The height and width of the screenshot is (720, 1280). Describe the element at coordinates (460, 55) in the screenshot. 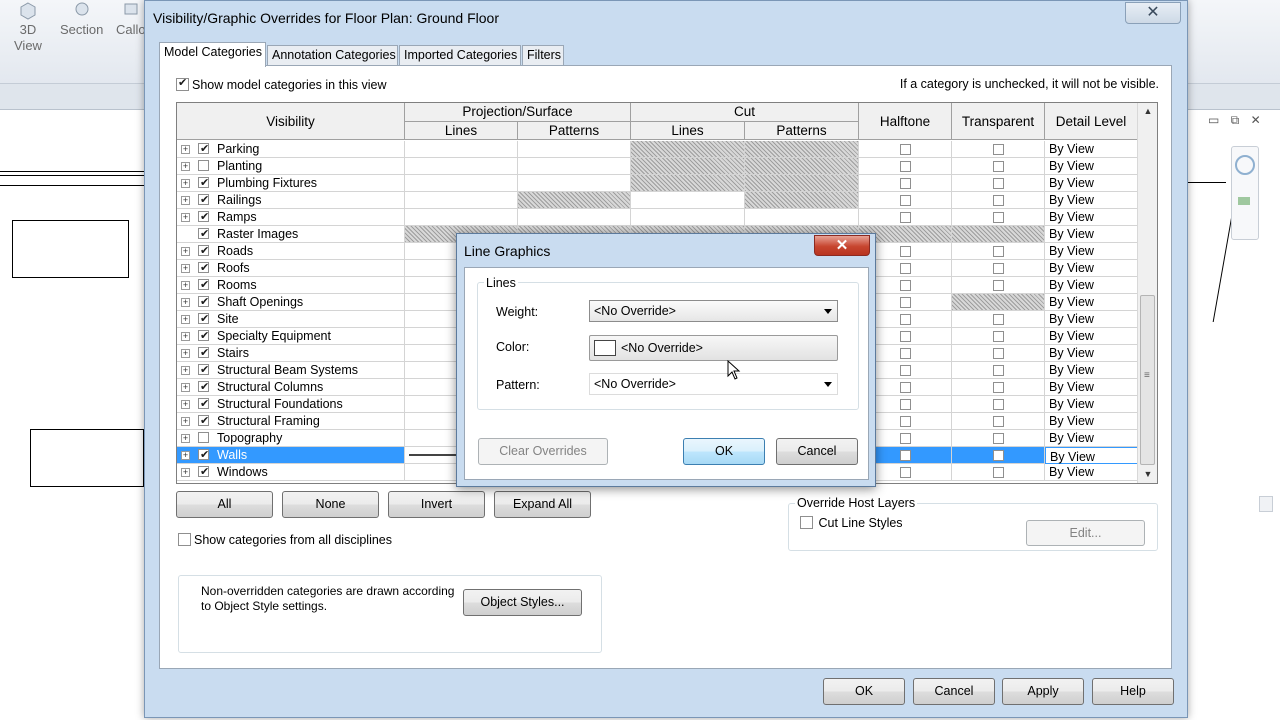

I see `tab-imported-categories: Imported Categories` at that location.